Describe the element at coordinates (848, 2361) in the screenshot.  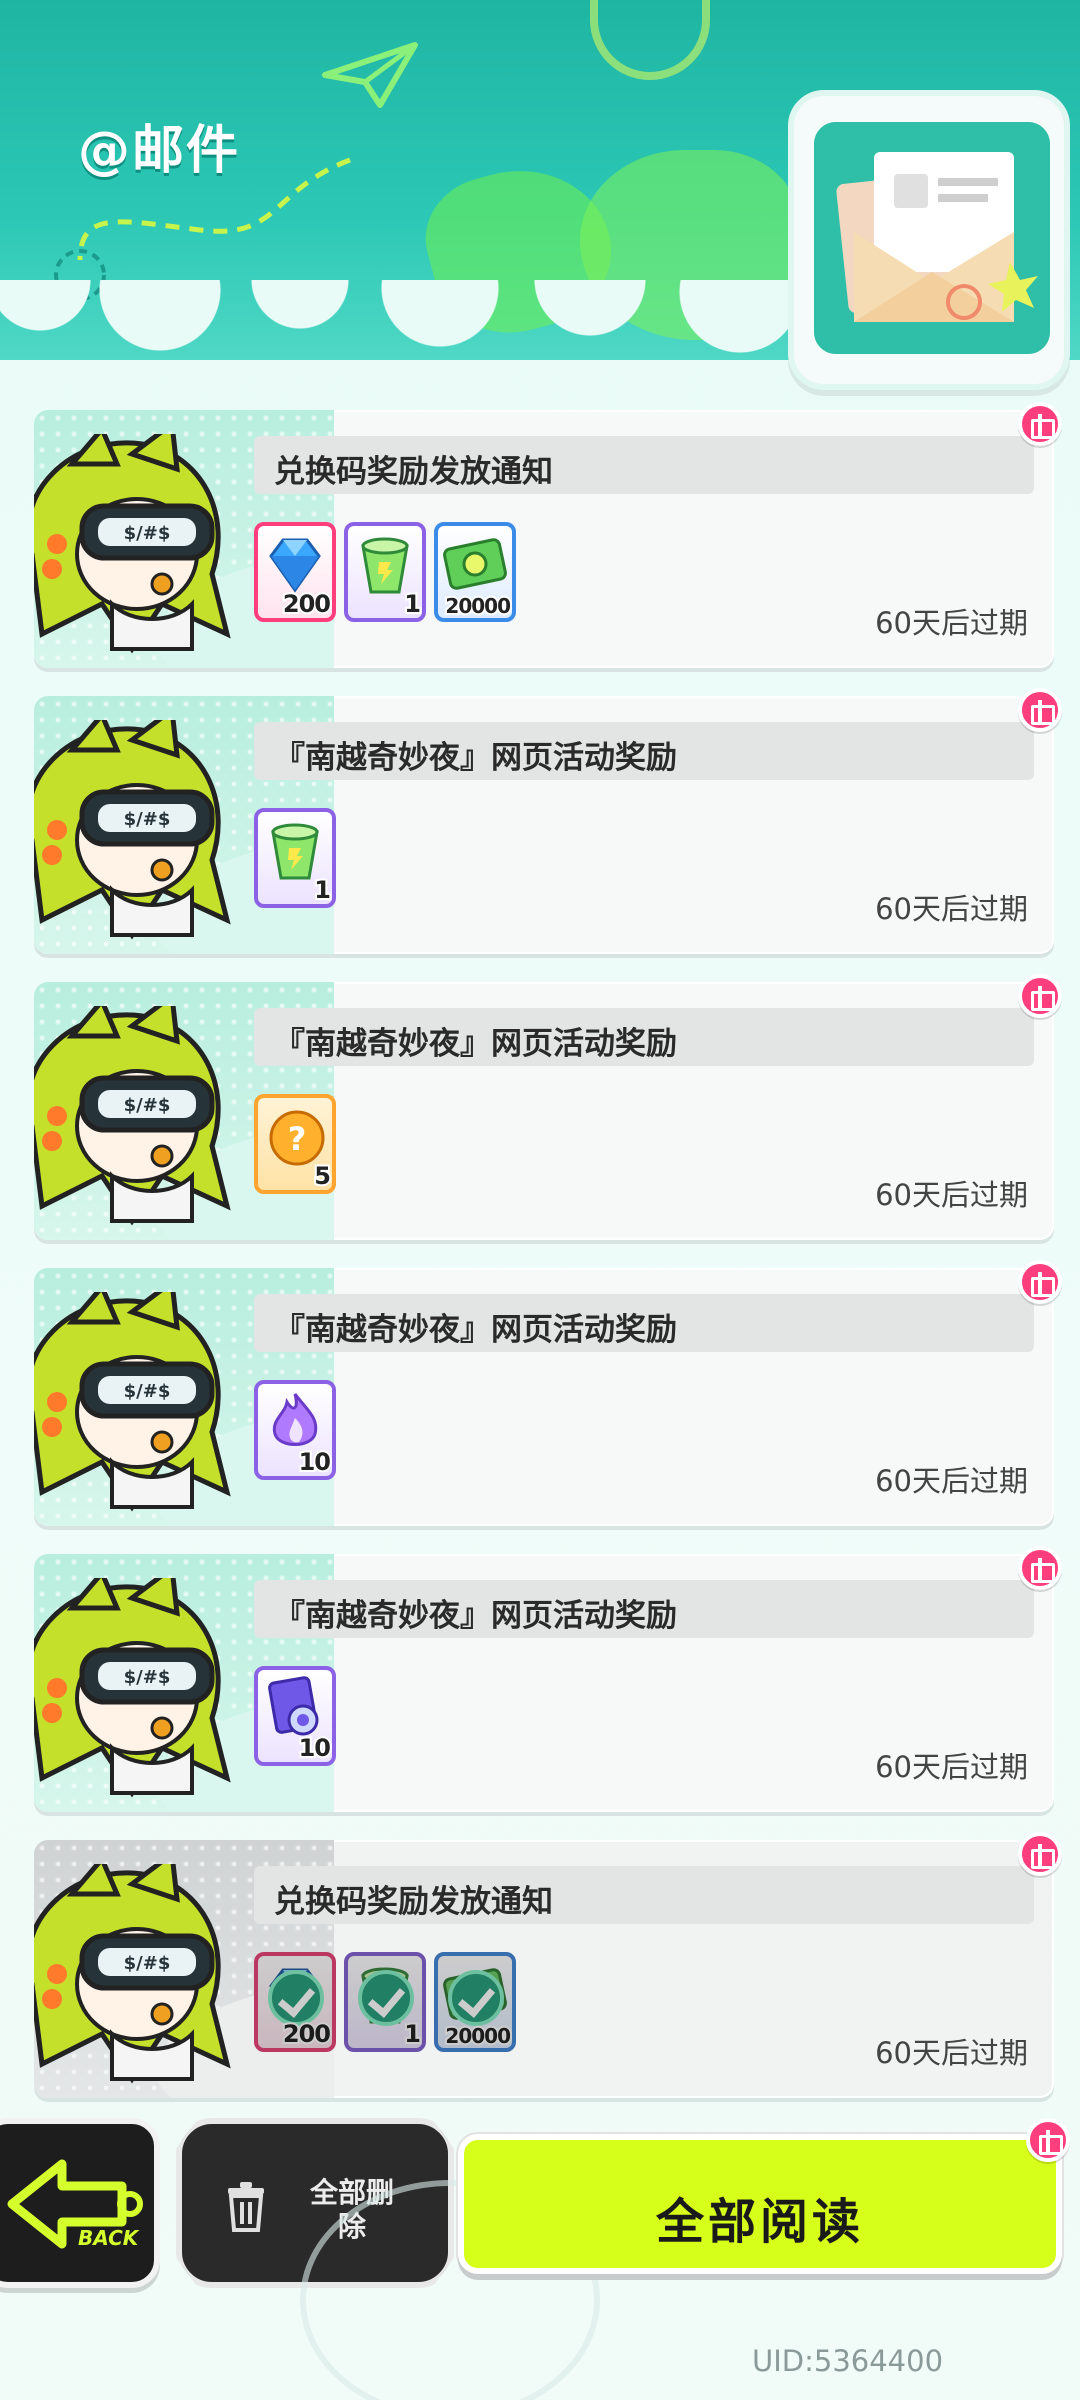
I see `uid-text: UID:5364400` at that location.